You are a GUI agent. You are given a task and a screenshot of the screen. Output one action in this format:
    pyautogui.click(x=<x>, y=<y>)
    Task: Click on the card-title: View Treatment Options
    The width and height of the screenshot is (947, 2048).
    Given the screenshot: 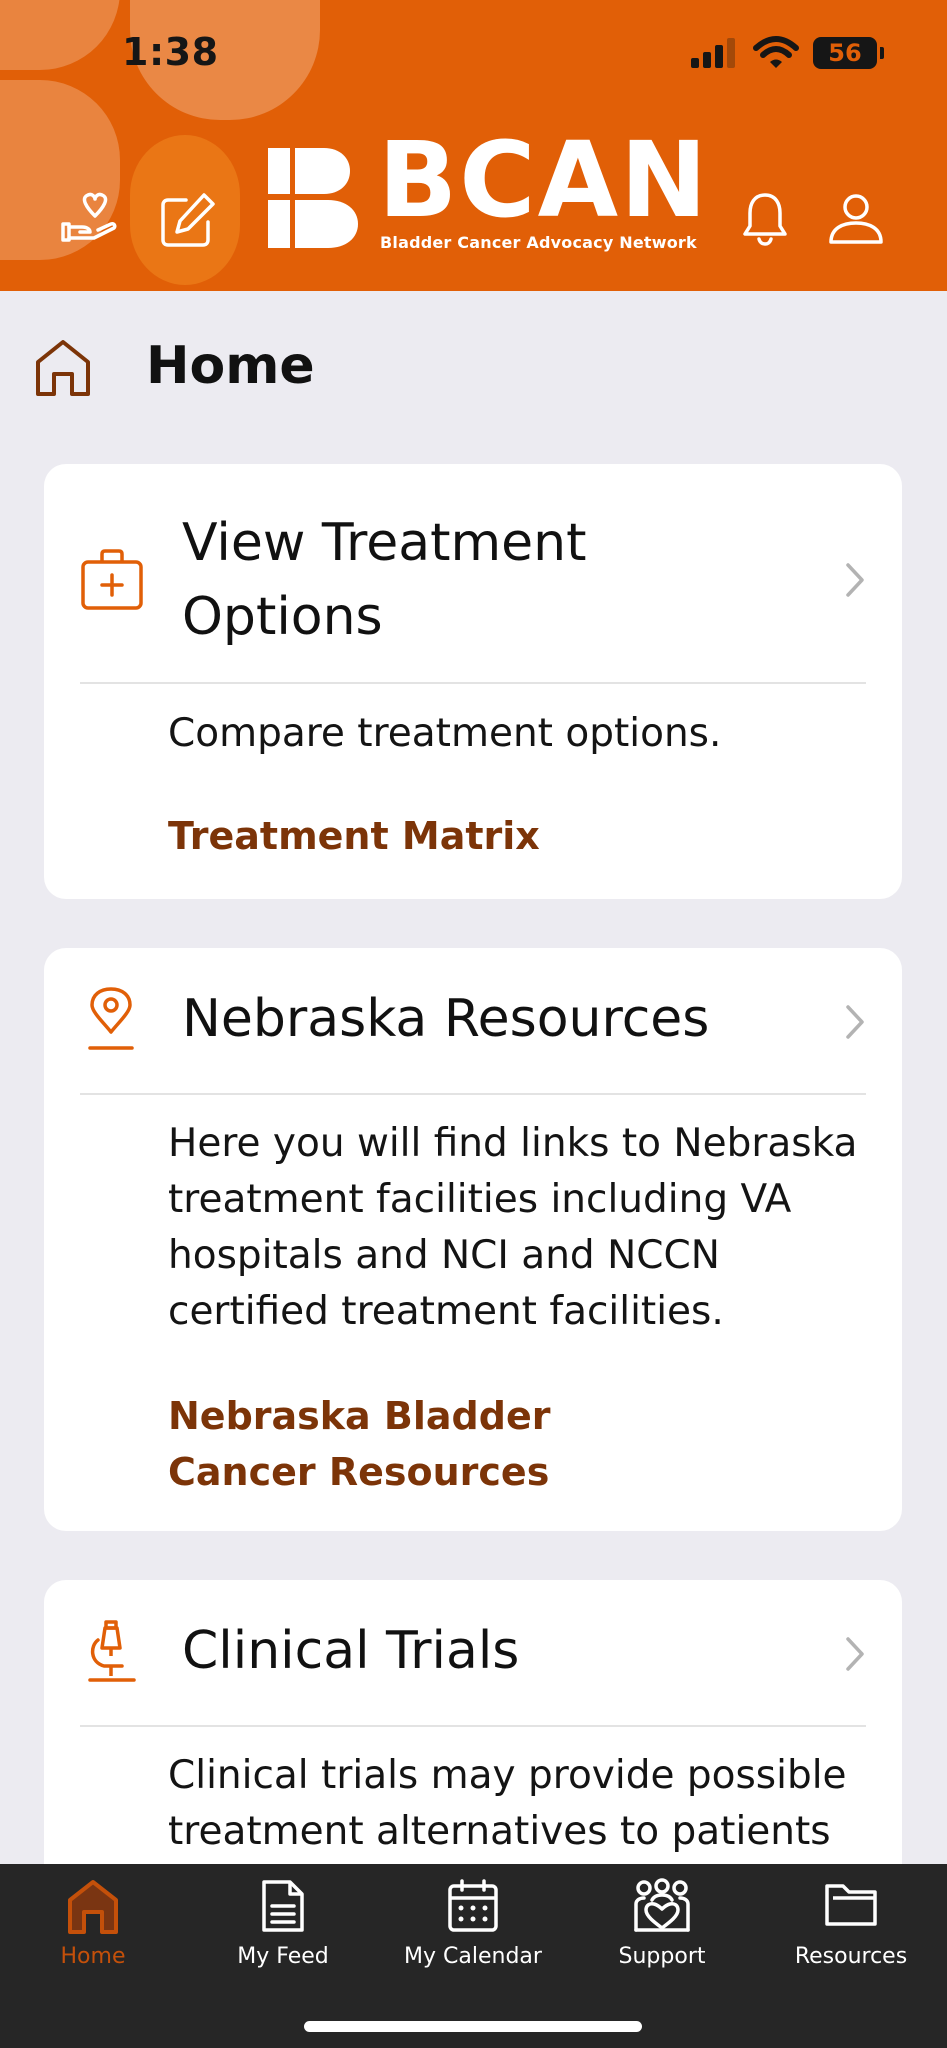 What is the action you would take?
    pyautogui.click(x=384, y=580)
    